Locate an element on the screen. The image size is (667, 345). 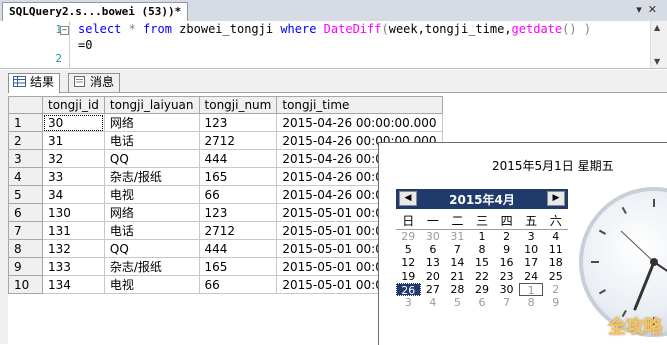
cell-tongji-id: 130 is located at coordinates (73, 212).